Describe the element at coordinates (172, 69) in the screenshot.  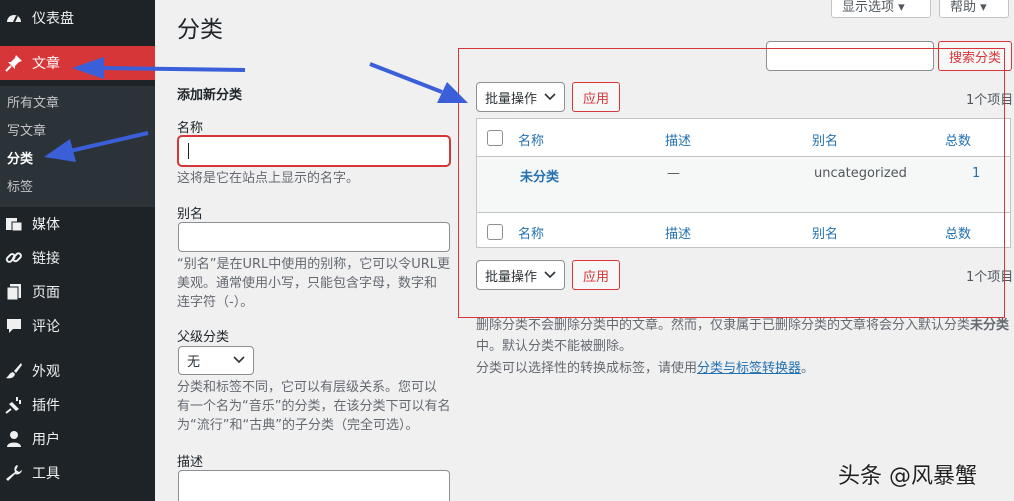
I see `arrow-to-posts` at that location.